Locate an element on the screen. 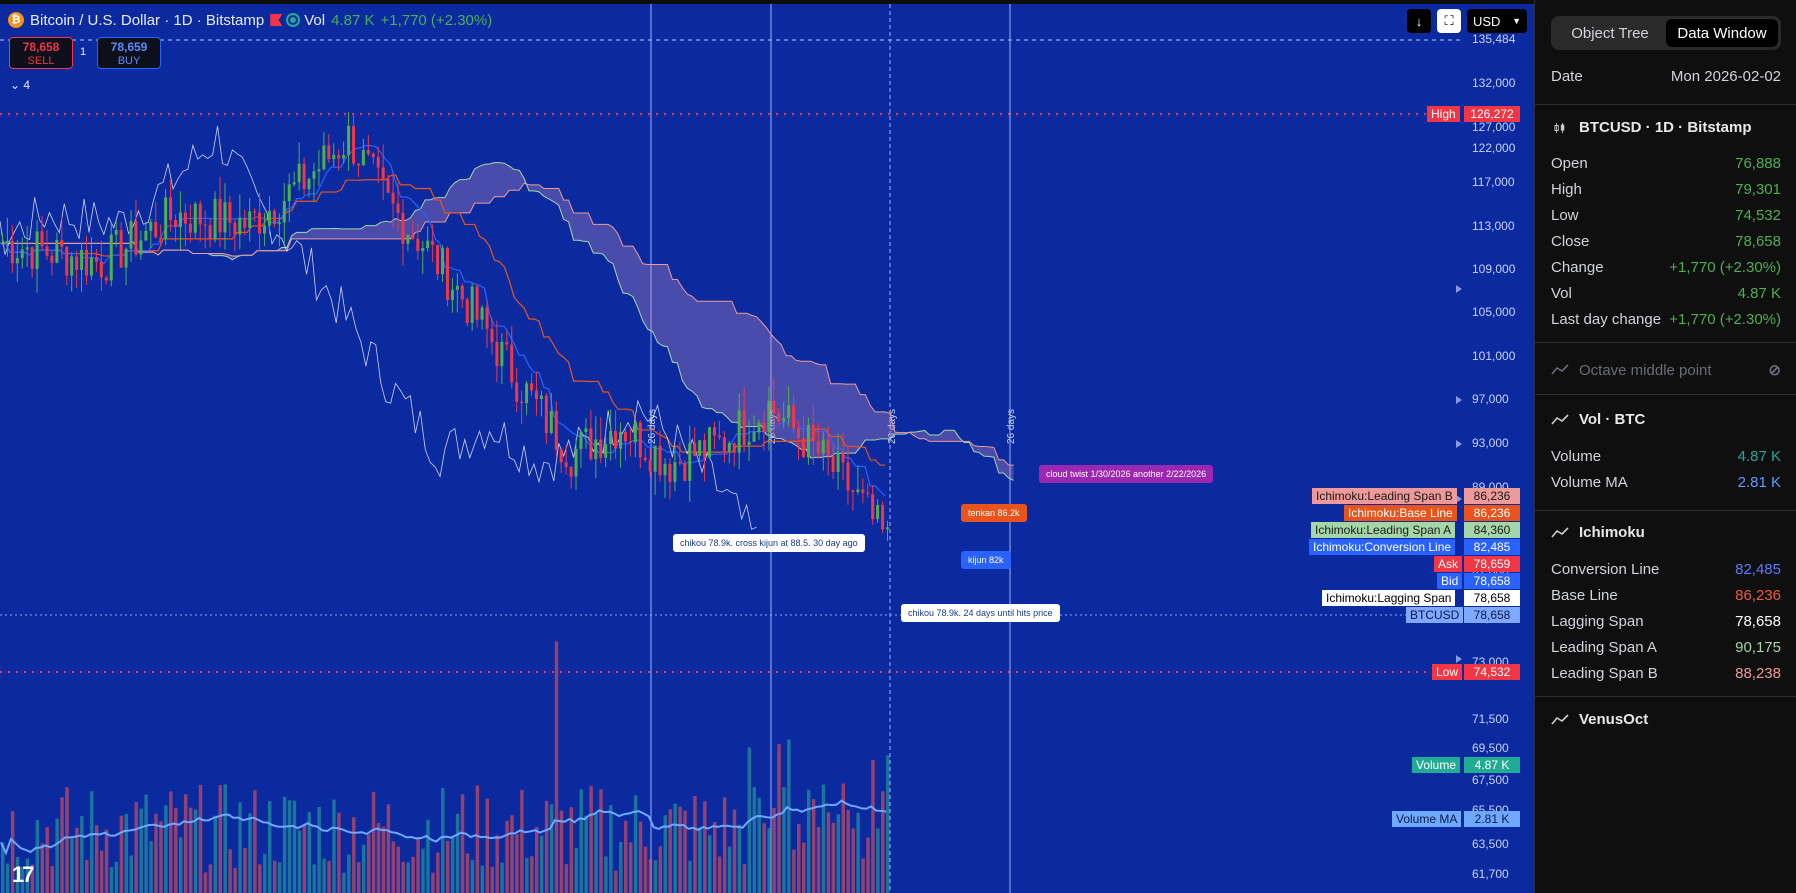  tenkan-note: tenkan 86.2k is located at coordinates (994, 513).